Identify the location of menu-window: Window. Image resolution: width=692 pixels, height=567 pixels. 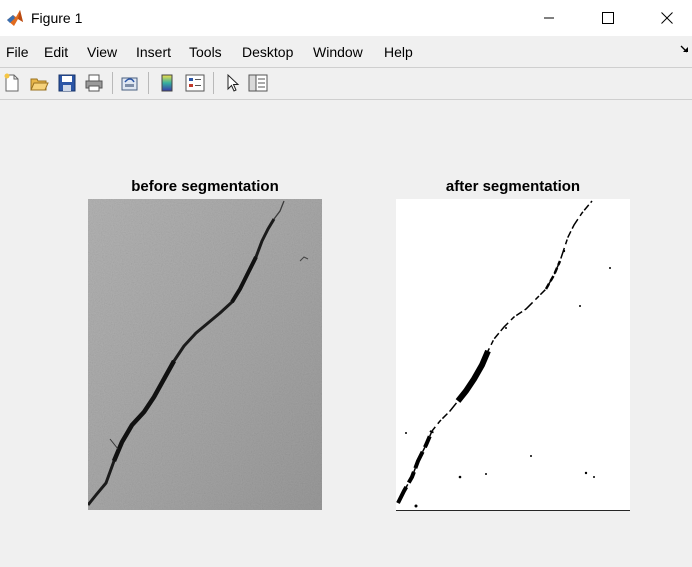
(338, 52).